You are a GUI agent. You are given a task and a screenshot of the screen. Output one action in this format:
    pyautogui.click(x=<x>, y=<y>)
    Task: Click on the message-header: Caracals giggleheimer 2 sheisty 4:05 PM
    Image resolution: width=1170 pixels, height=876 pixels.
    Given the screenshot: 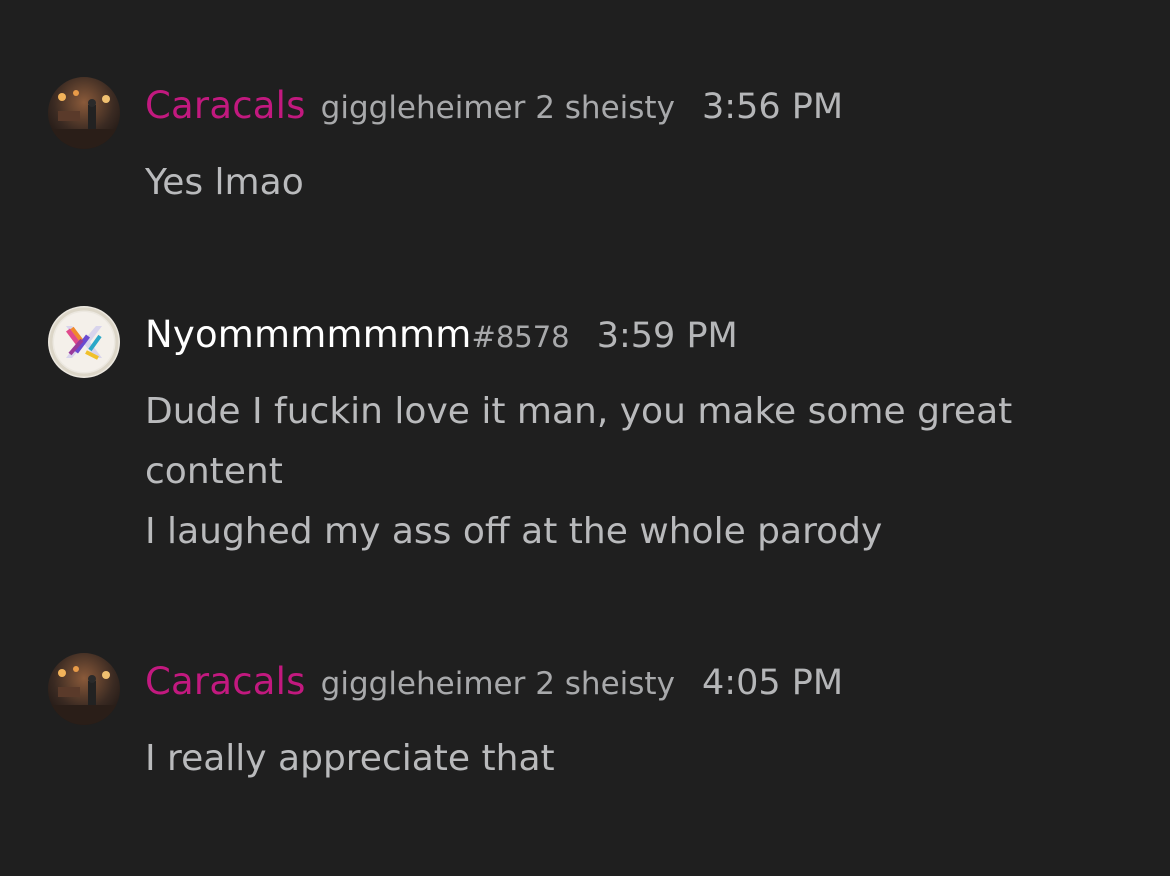 What is the action you would take?
    pyautogui.click(x=494, y=681)
    